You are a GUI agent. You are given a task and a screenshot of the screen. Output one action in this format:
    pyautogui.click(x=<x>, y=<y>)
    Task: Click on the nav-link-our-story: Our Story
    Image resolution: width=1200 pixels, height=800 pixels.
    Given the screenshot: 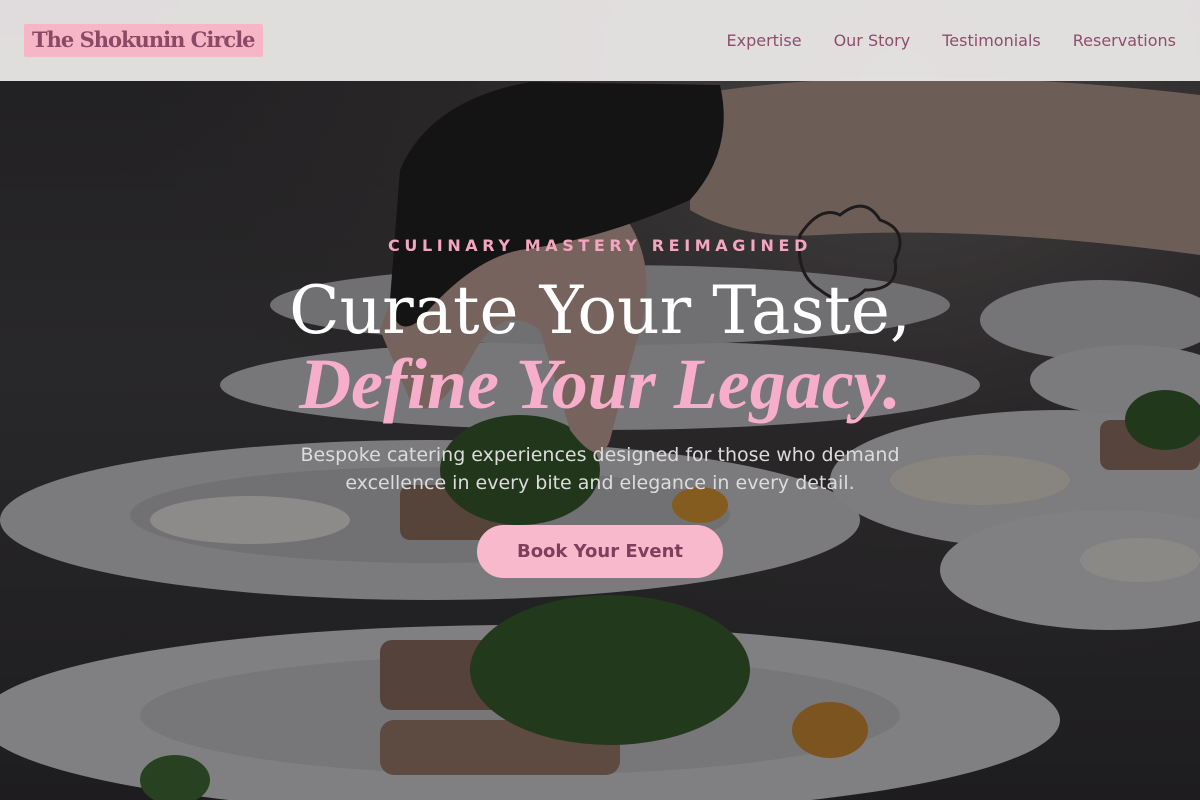 What is the action you would take?
    pyautogui.click(x=872, y=40)
    